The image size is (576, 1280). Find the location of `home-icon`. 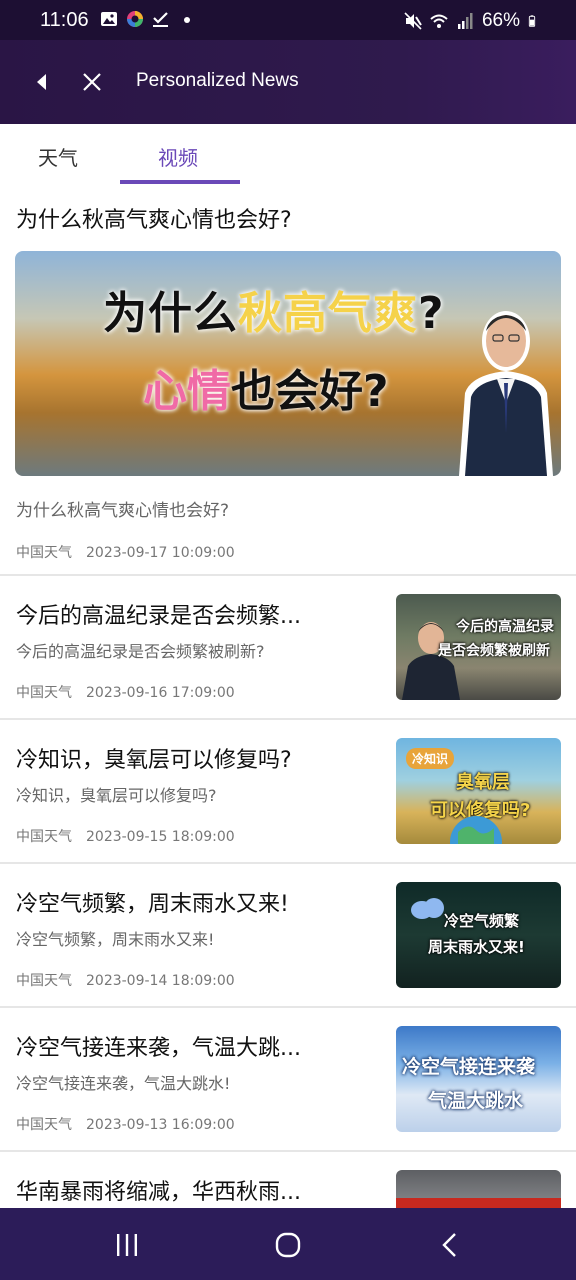

home-icon is located at coordinates (288, 1245).